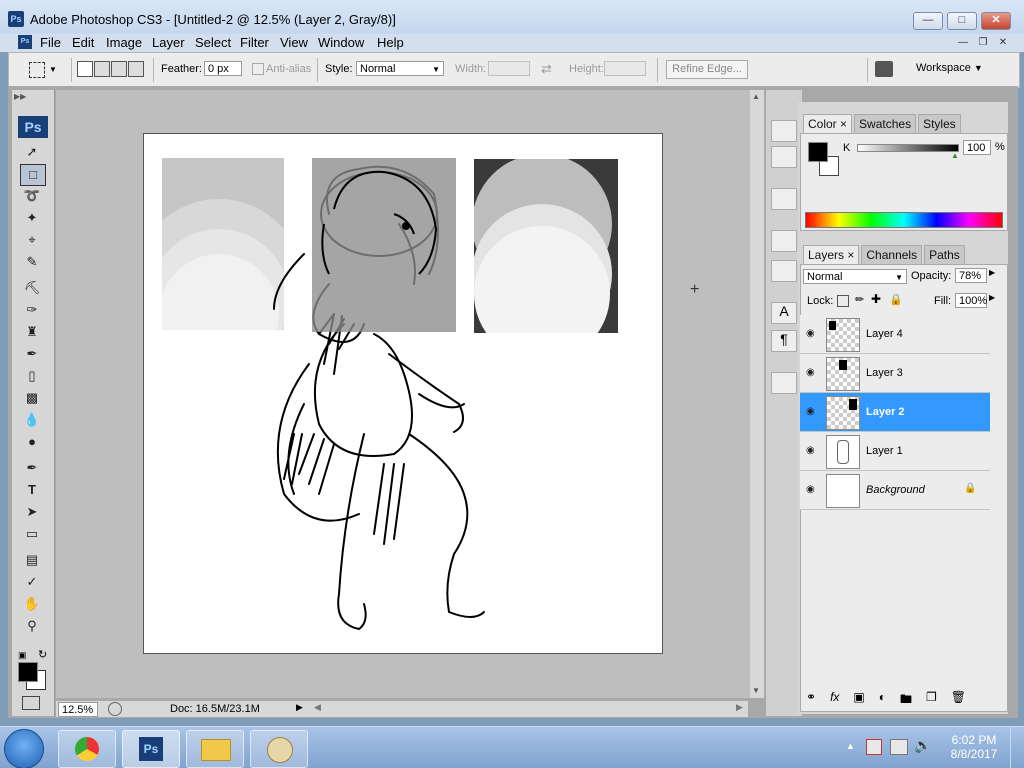  What do you see at coordinates (784, 341) in the screenshot?
I see `paragraph-icon: ¶` at bounding box center [784, 341].